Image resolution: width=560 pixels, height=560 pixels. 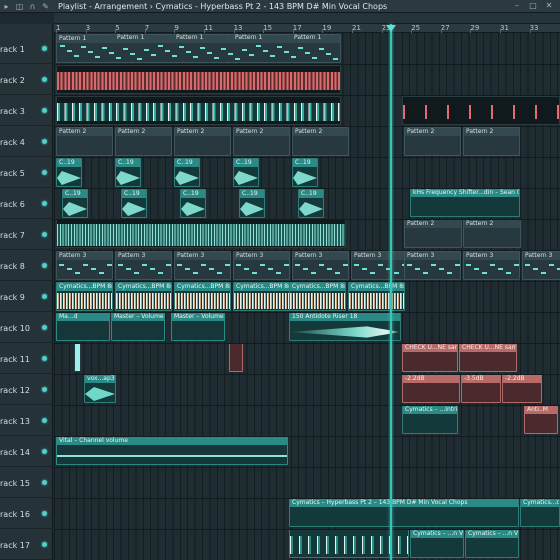 I want to click on track-header: rack 13, so click(x=26, y=420).